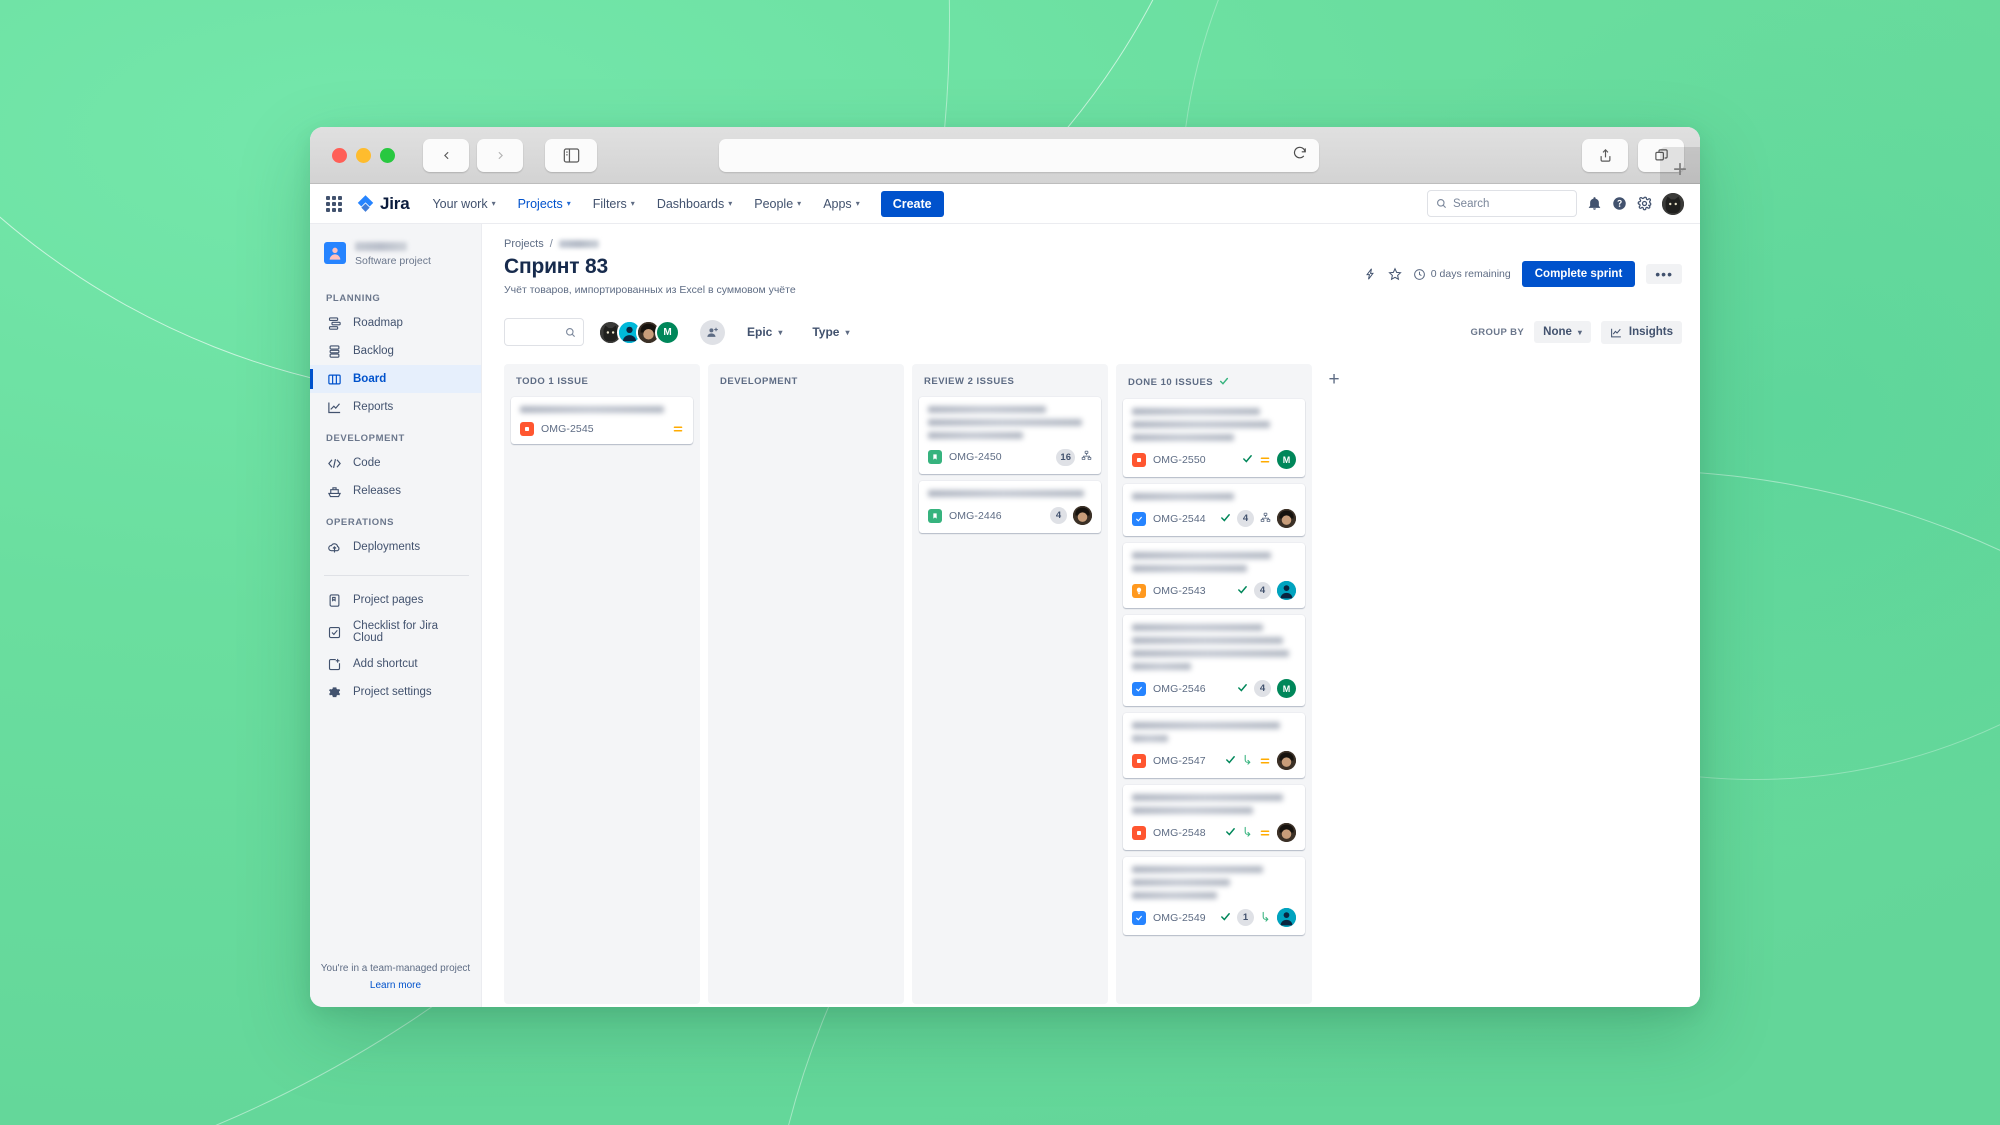  I want to click on page-header-actions: 0 days remaining Complete sprint •••, so click(1522, 271).